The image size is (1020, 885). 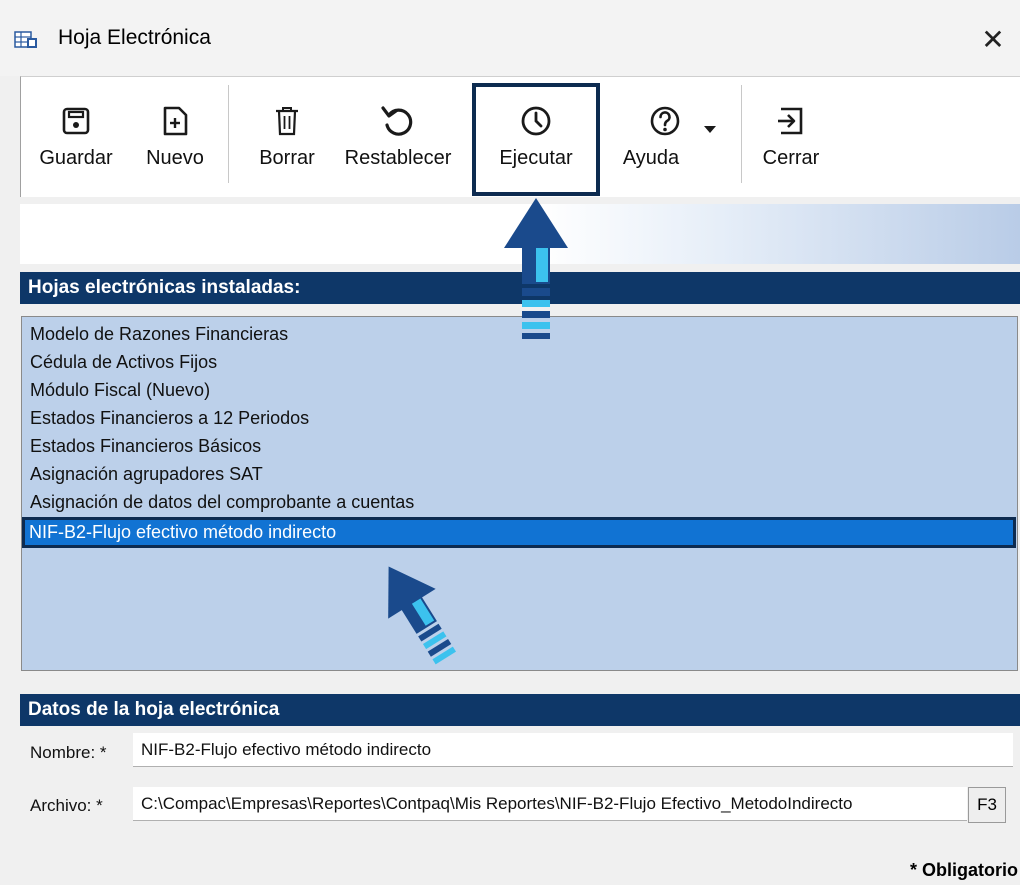 I want to click on close-button: Cerrar, so click(x=791, y=133).